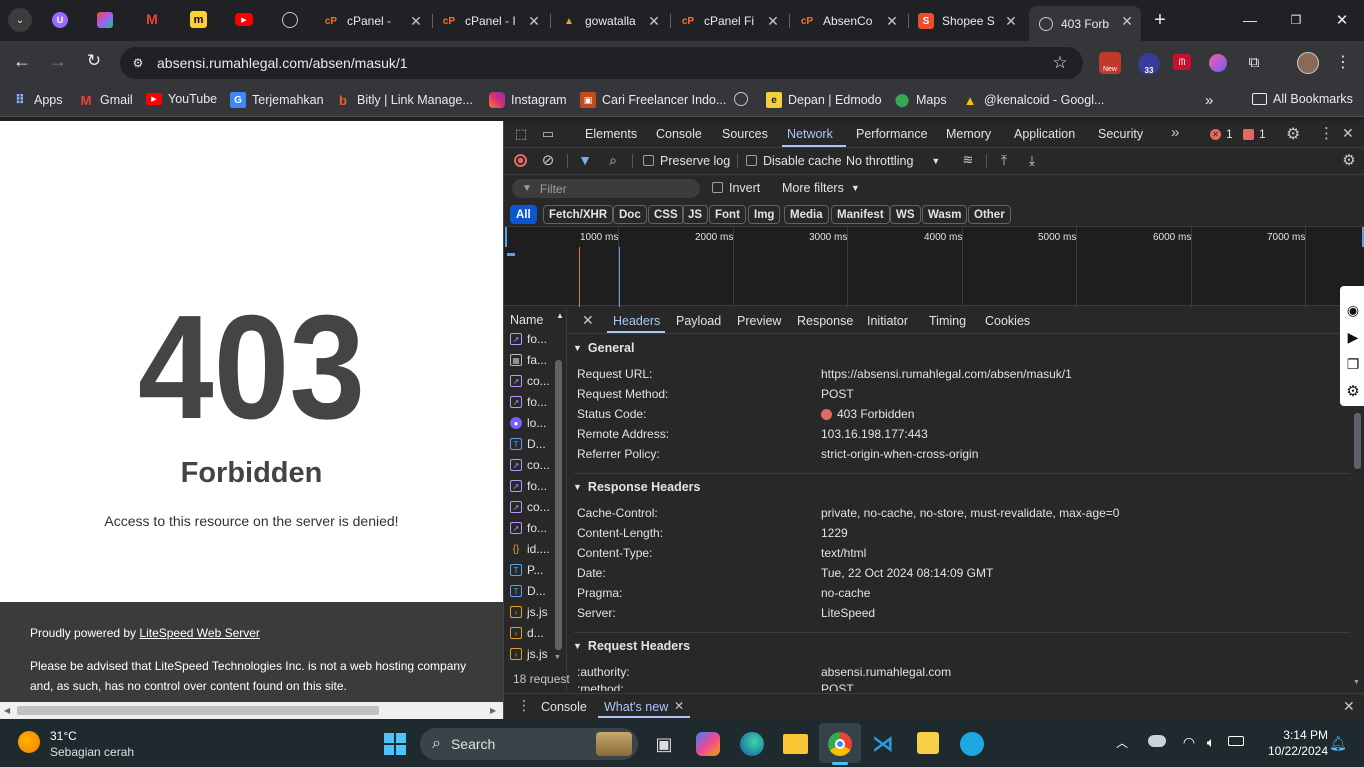  What do you see at coordinates (810, 134) in the screenshot?
I see `tab-network: Network` at bounding box center [810, 134].